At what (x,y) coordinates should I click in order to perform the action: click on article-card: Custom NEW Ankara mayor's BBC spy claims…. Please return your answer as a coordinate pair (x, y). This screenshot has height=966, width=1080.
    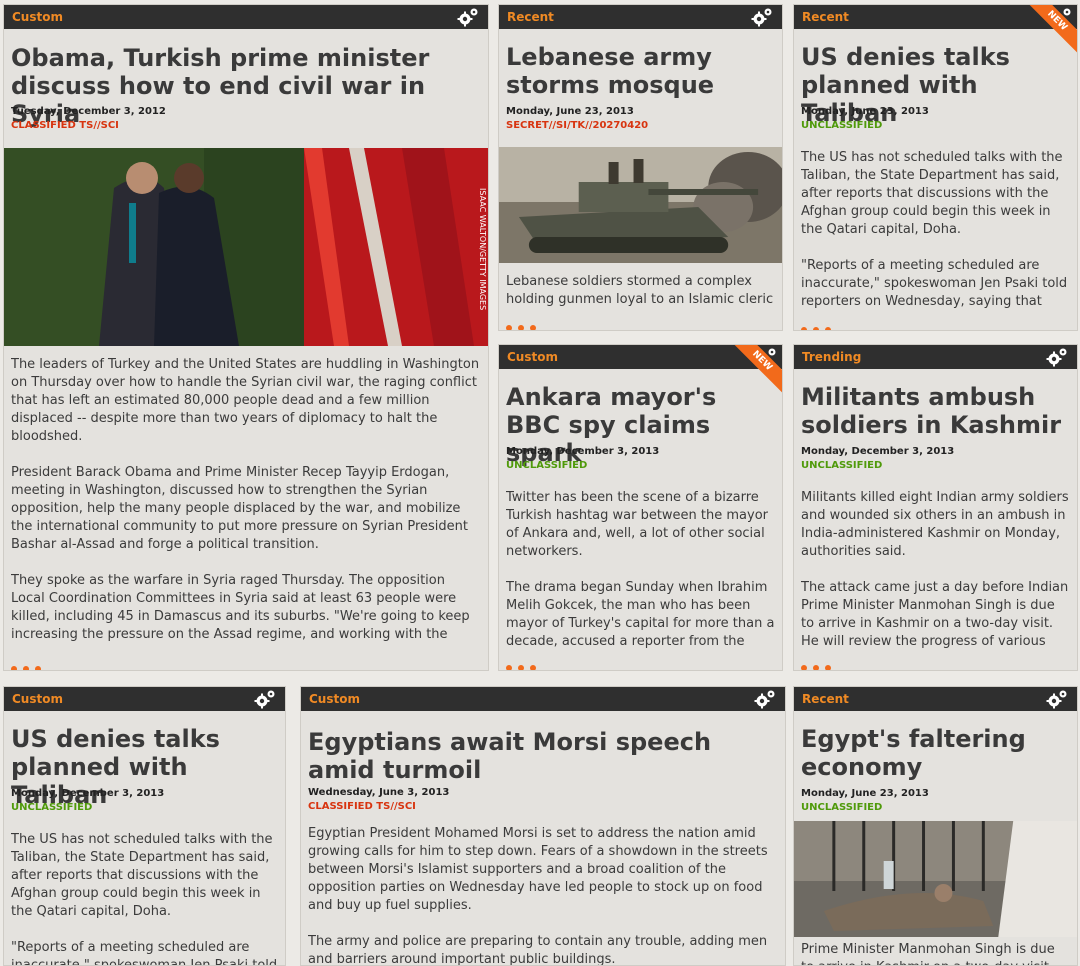
    Looking at the image, I should click on (640, 507).